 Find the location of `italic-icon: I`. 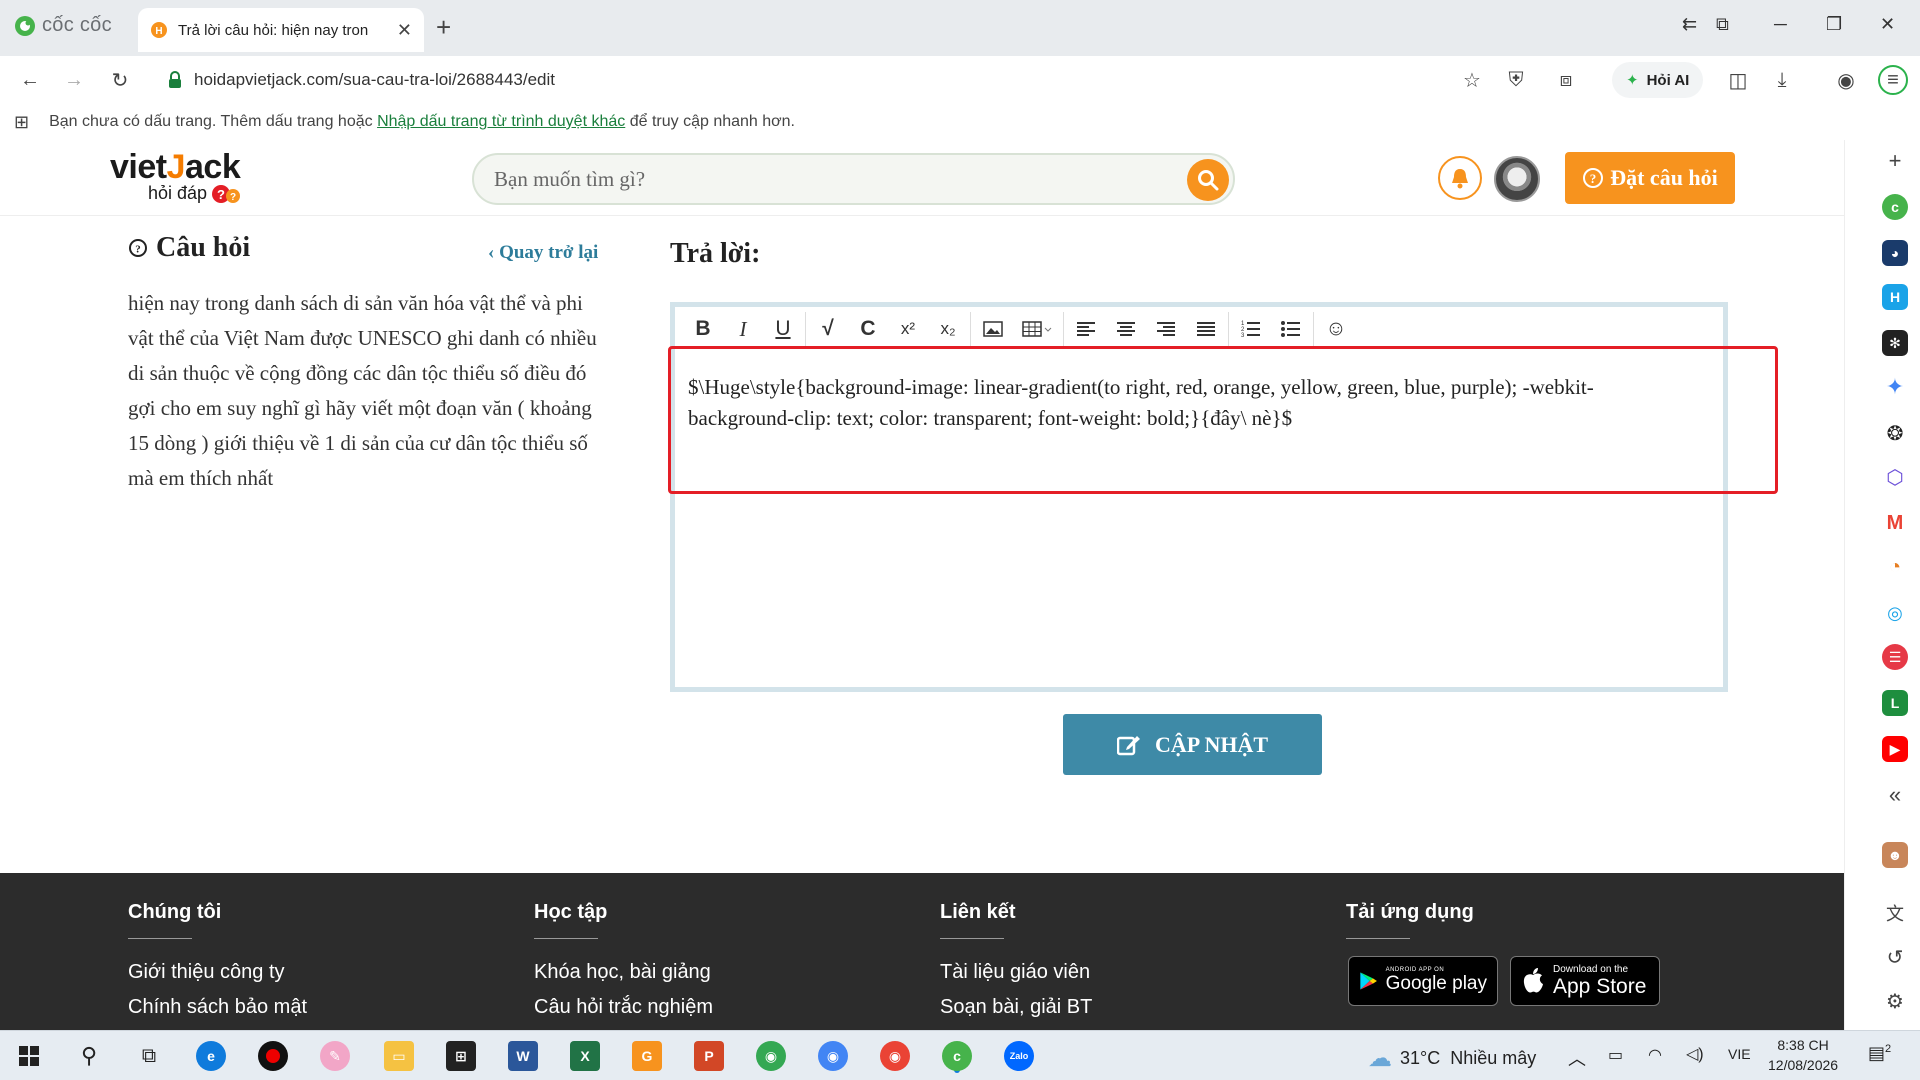

italic-icon: I is located at coordinates (743, 329).